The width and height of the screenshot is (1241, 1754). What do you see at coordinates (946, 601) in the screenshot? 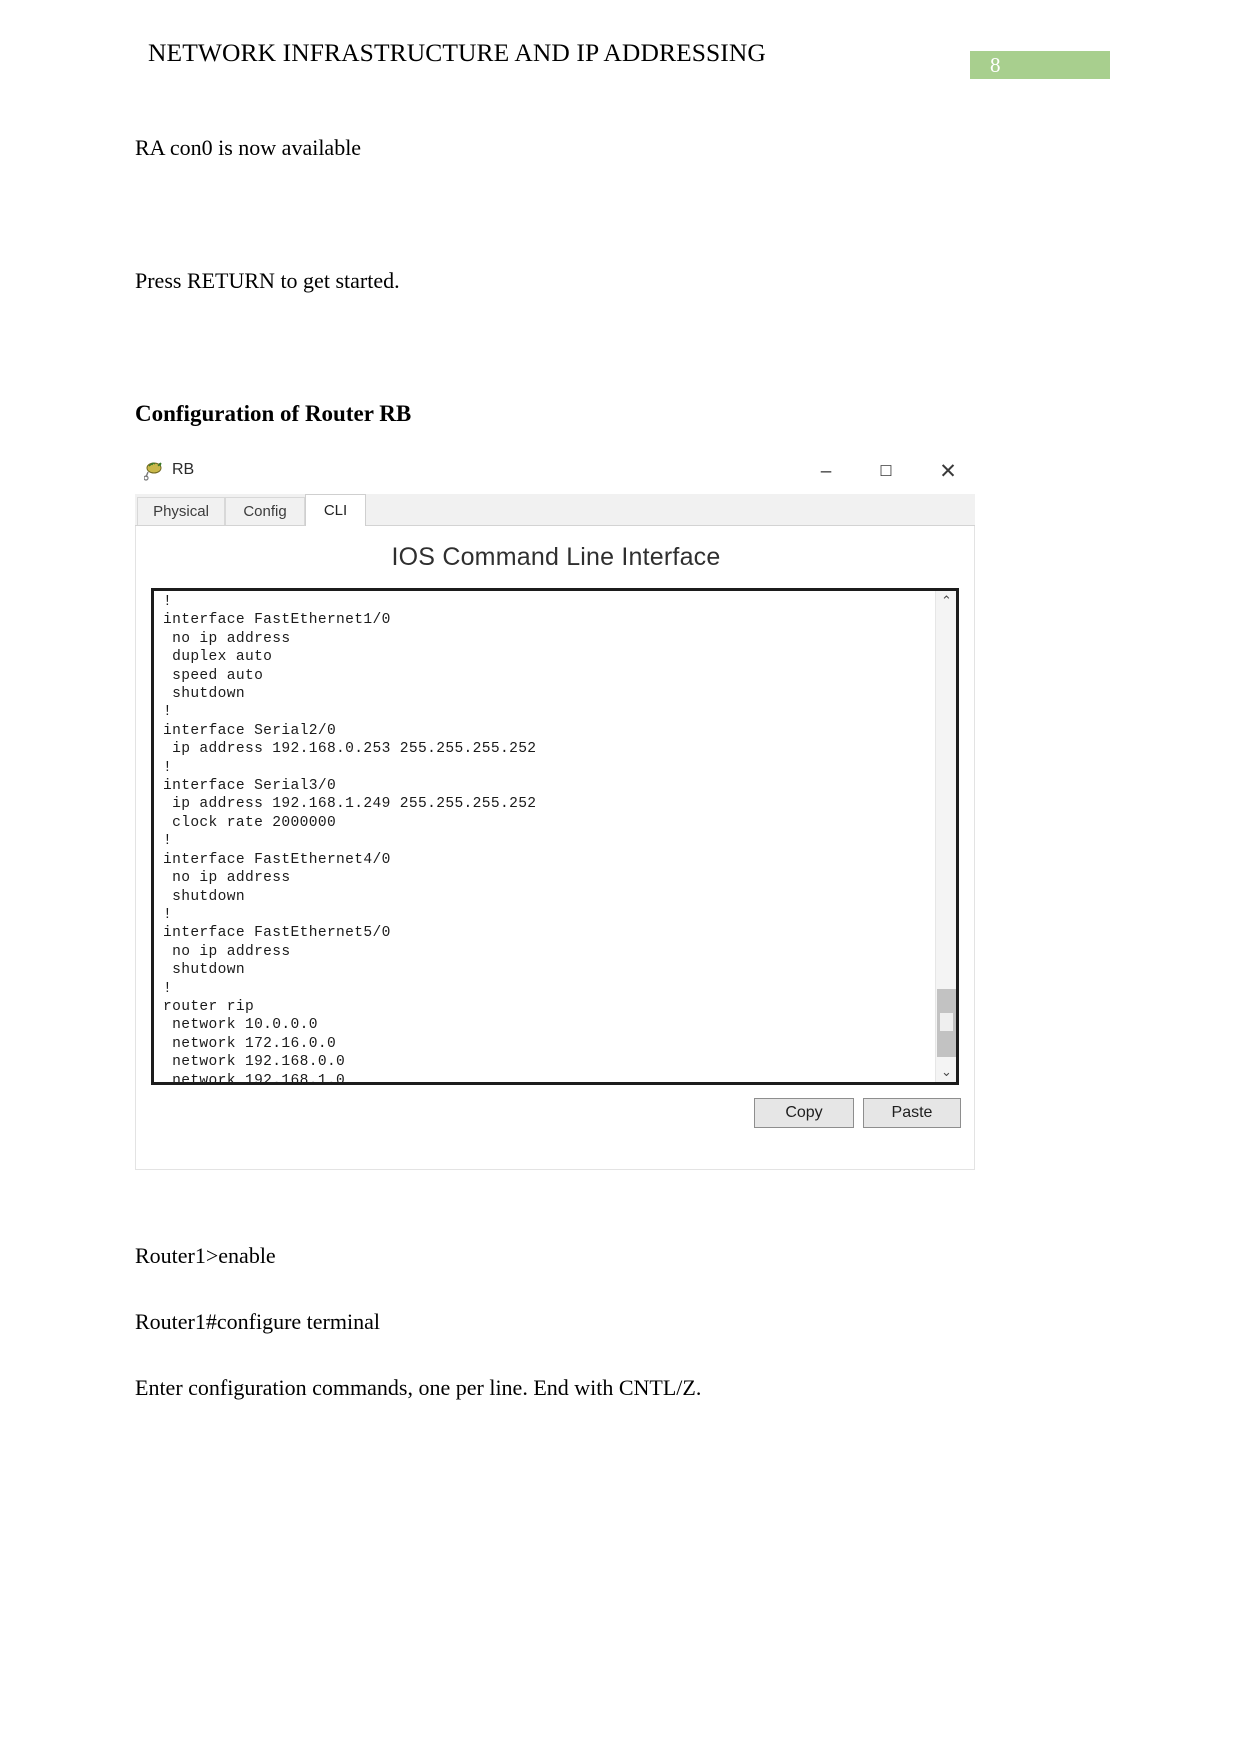
I see `scroll-up-arrow-icon: ⌃` at bounding box center [946, 601].